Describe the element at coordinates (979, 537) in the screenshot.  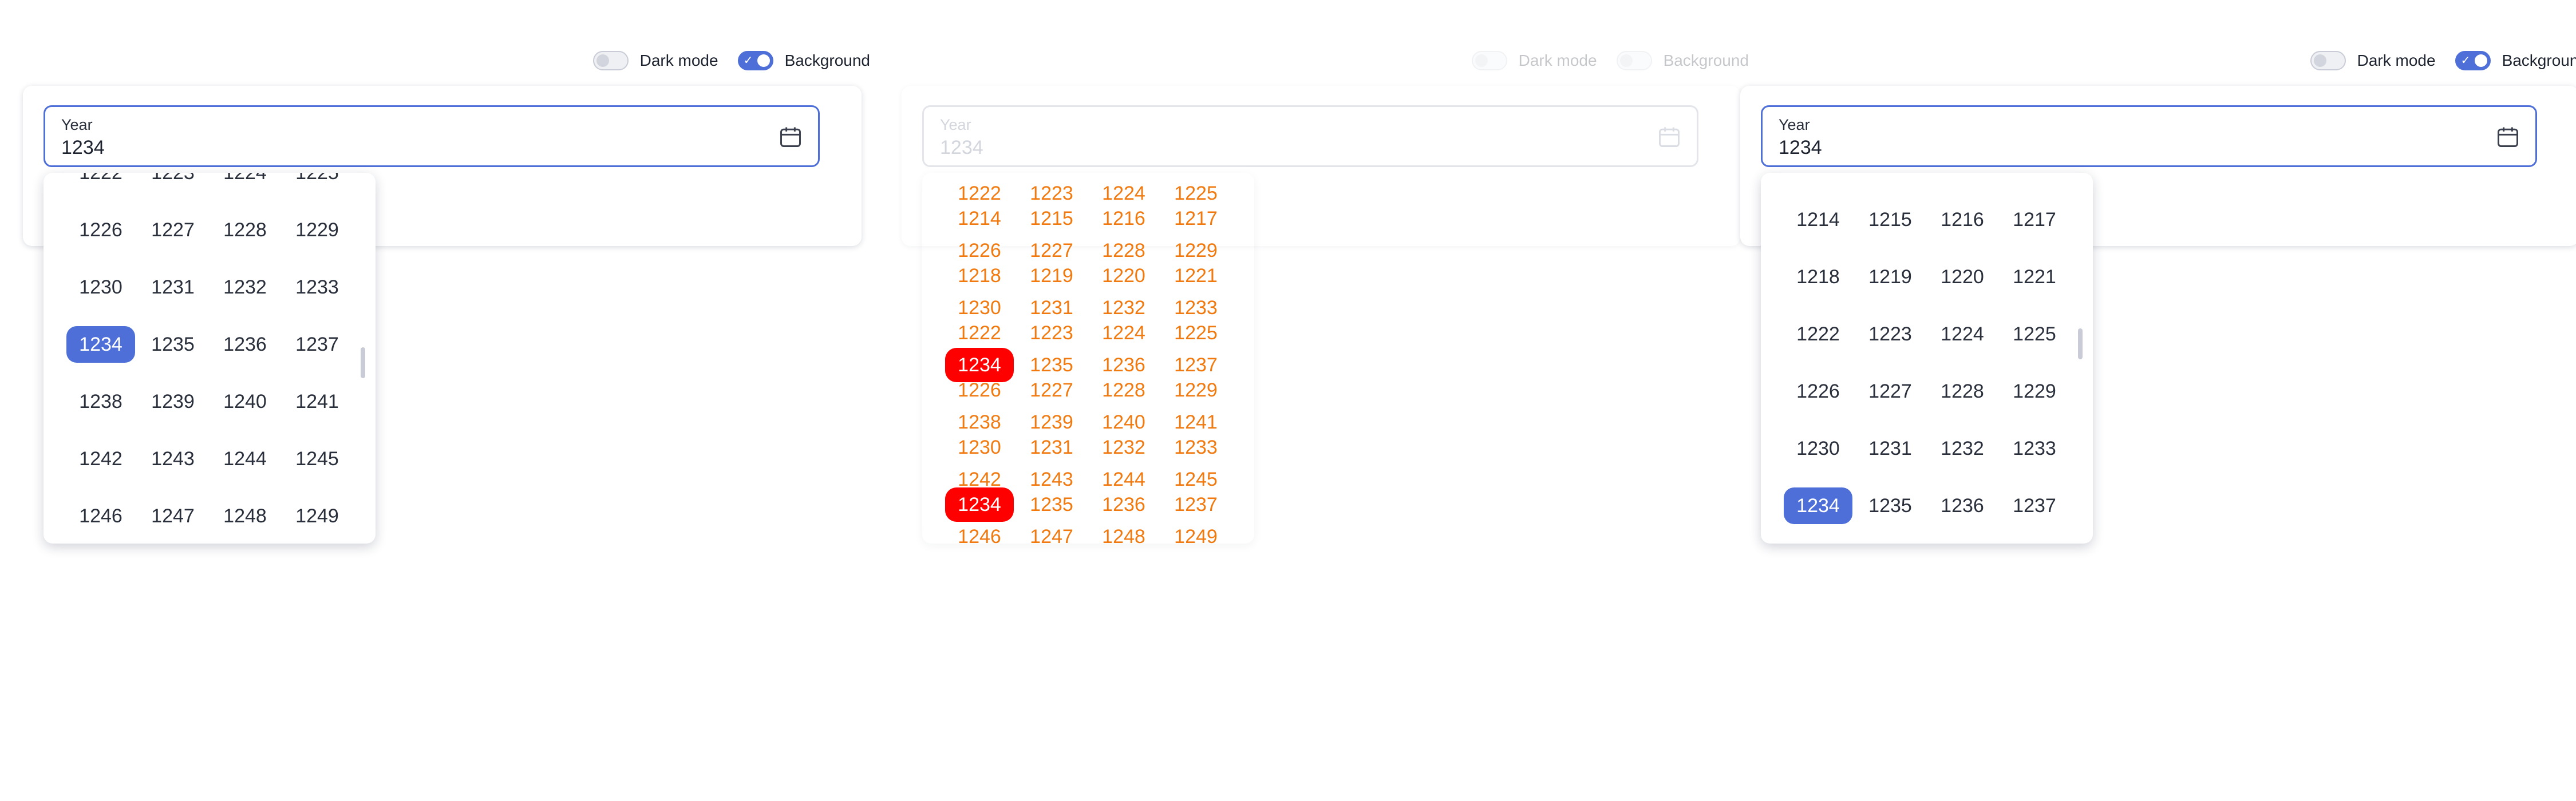
I see `year-option: 1246` at that location.